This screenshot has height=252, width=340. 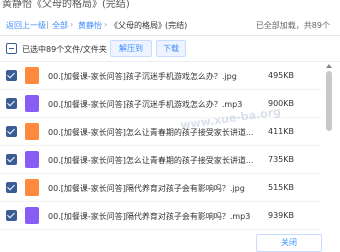 What do you see at coordinates (289, 243) in the screenshot?
I see `close-button: 关闭` at bounding box center [289, 243].